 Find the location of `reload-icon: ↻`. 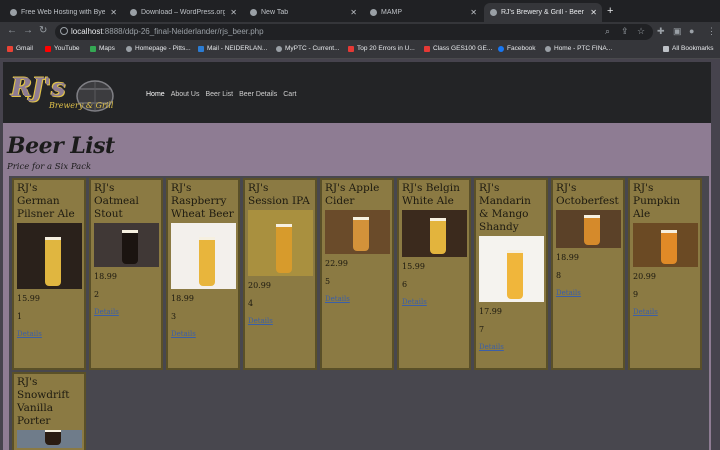

reload-icon: ↻ is located at coordinates (43, 30).